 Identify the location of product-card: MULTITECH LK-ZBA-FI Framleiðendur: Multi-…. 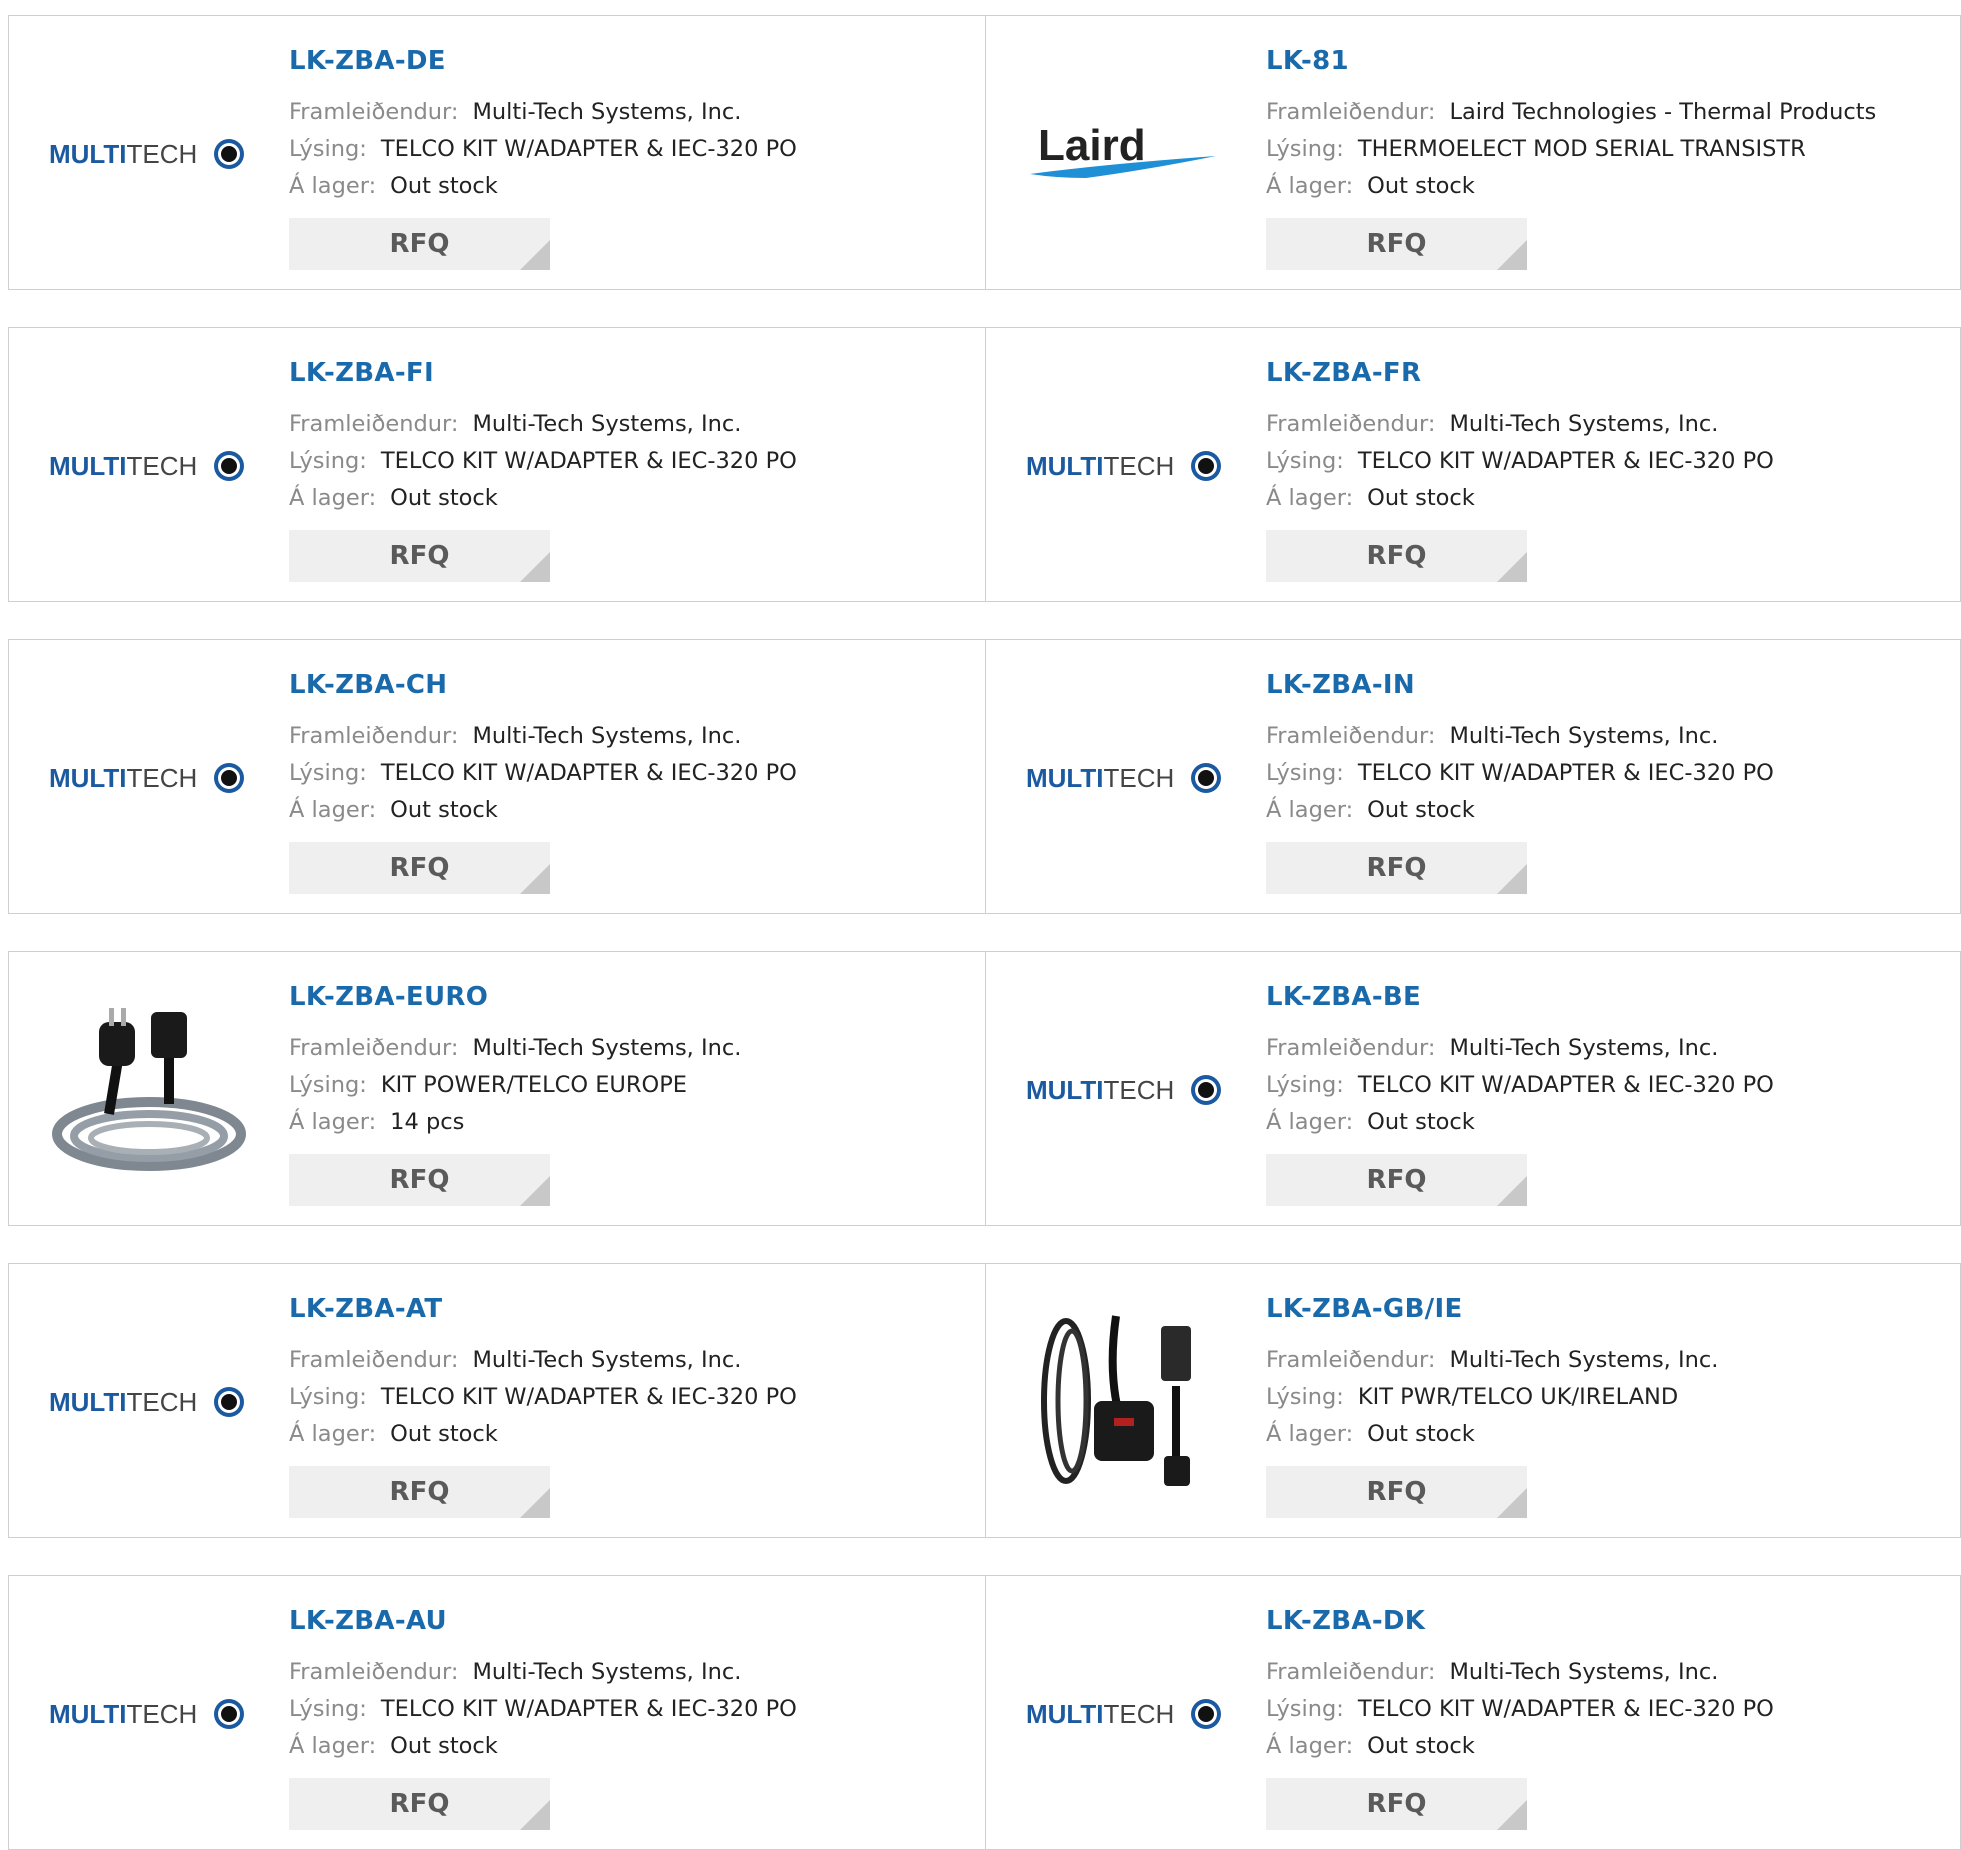
(497, 464).